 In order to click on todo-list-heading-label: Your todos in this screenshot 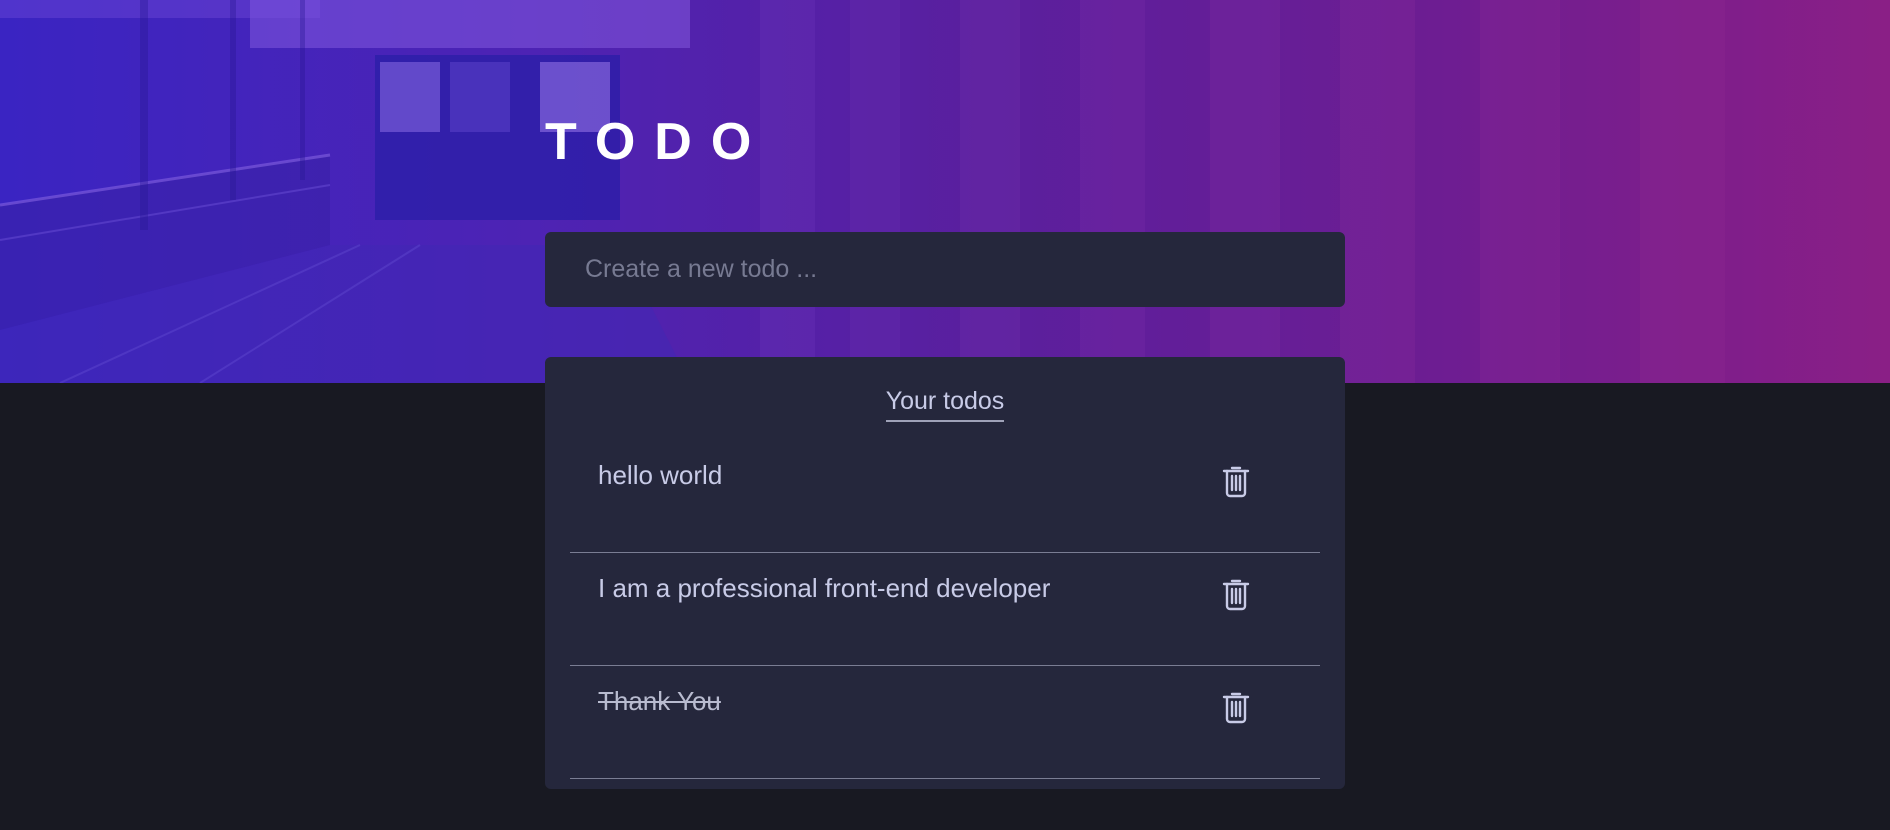, I will do `click(945, 404)`.